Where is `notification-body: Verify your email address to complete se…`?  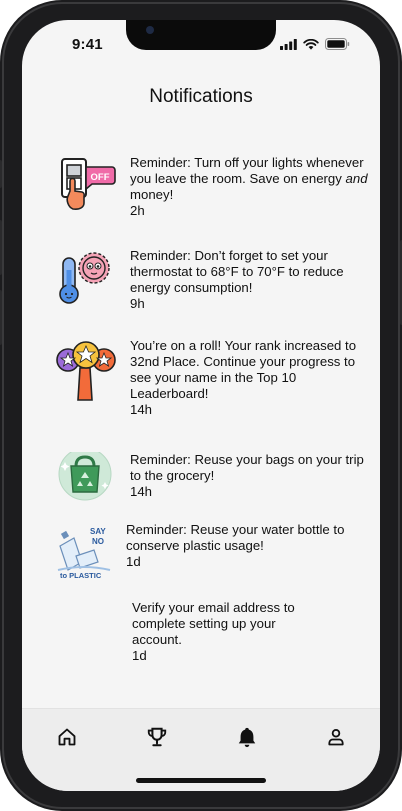
notification-body: Verify your email address to complete se… is located at coordinates (227, 632).